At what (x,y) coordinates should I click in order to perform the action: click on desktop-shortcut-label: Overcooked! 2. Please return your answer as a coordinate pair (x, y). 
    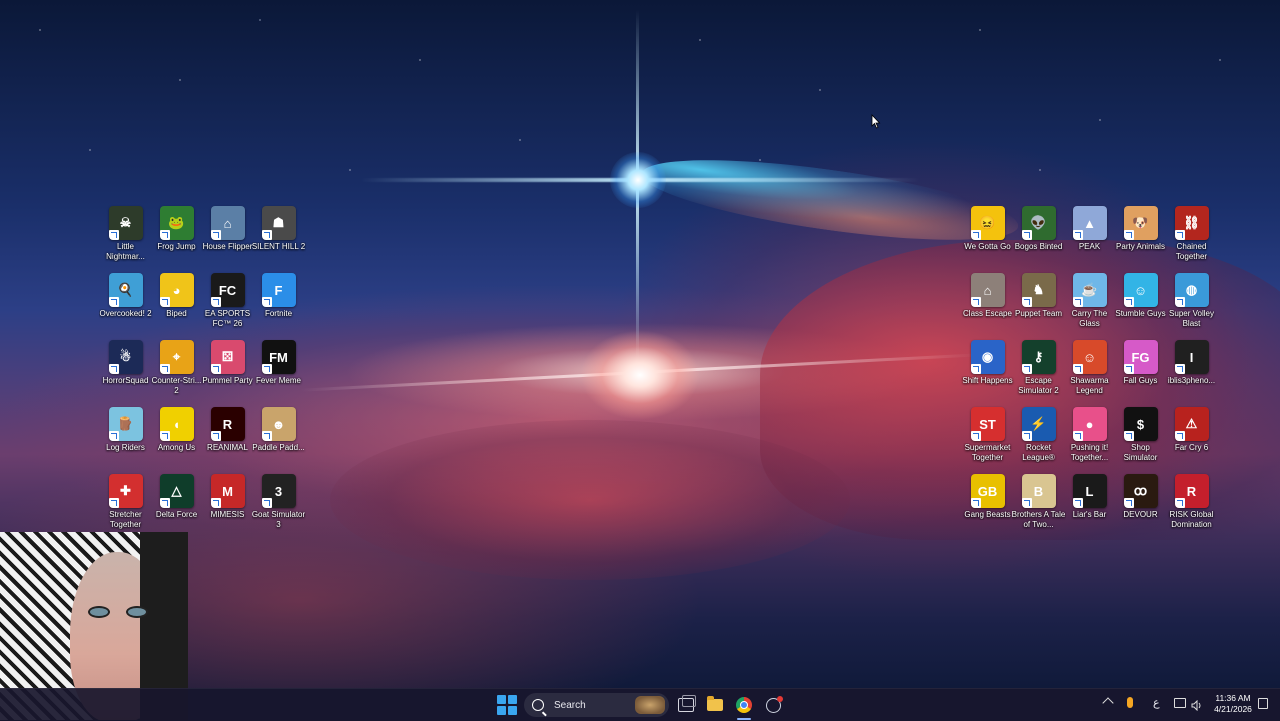
    Looking at the image, I should click on (125, 313).